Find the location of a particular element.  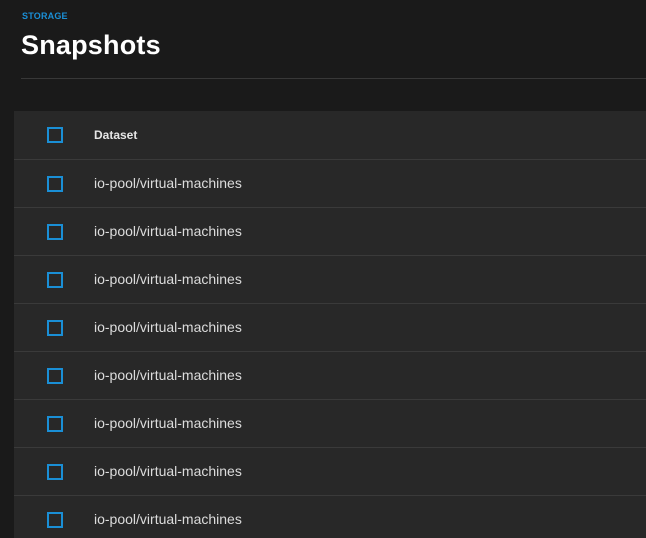

select-all-checkbox is located at coordinates (55, 135).